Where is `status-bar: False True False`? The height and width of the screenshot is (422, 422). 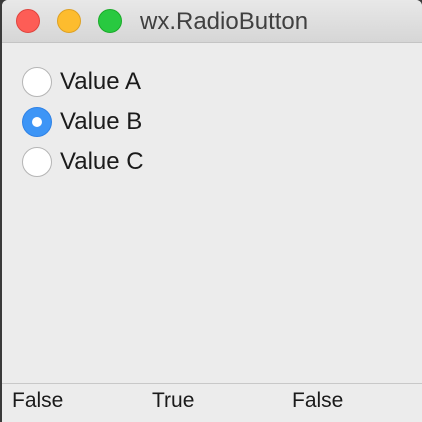
status-bar: False True False is located at coordinates (212, 402).